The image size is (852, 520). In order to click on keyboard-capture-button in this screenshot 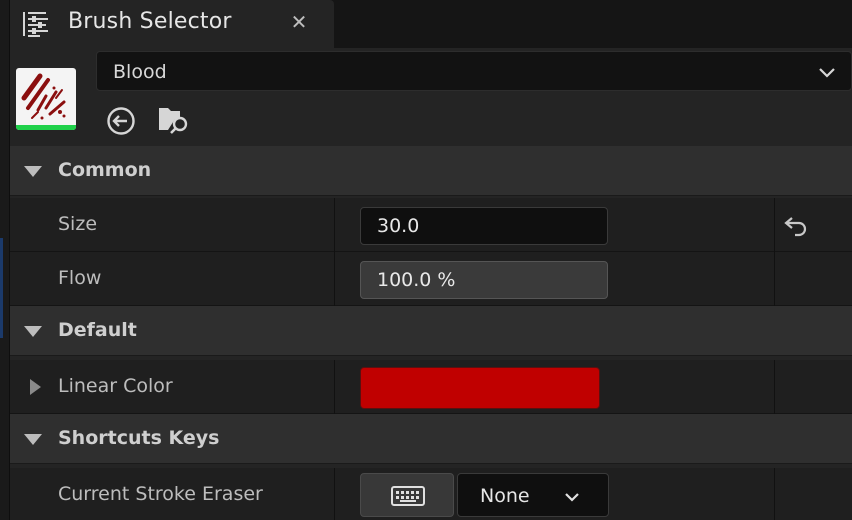, I will do `click(407, 495)`.